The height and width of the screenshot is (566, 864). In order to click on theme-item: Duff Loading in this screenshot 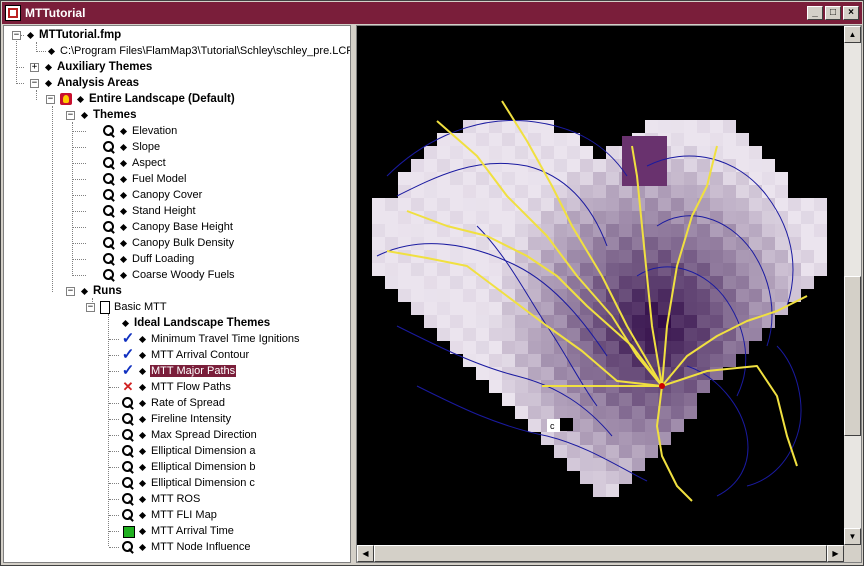, I will do `click(133, 259)`.